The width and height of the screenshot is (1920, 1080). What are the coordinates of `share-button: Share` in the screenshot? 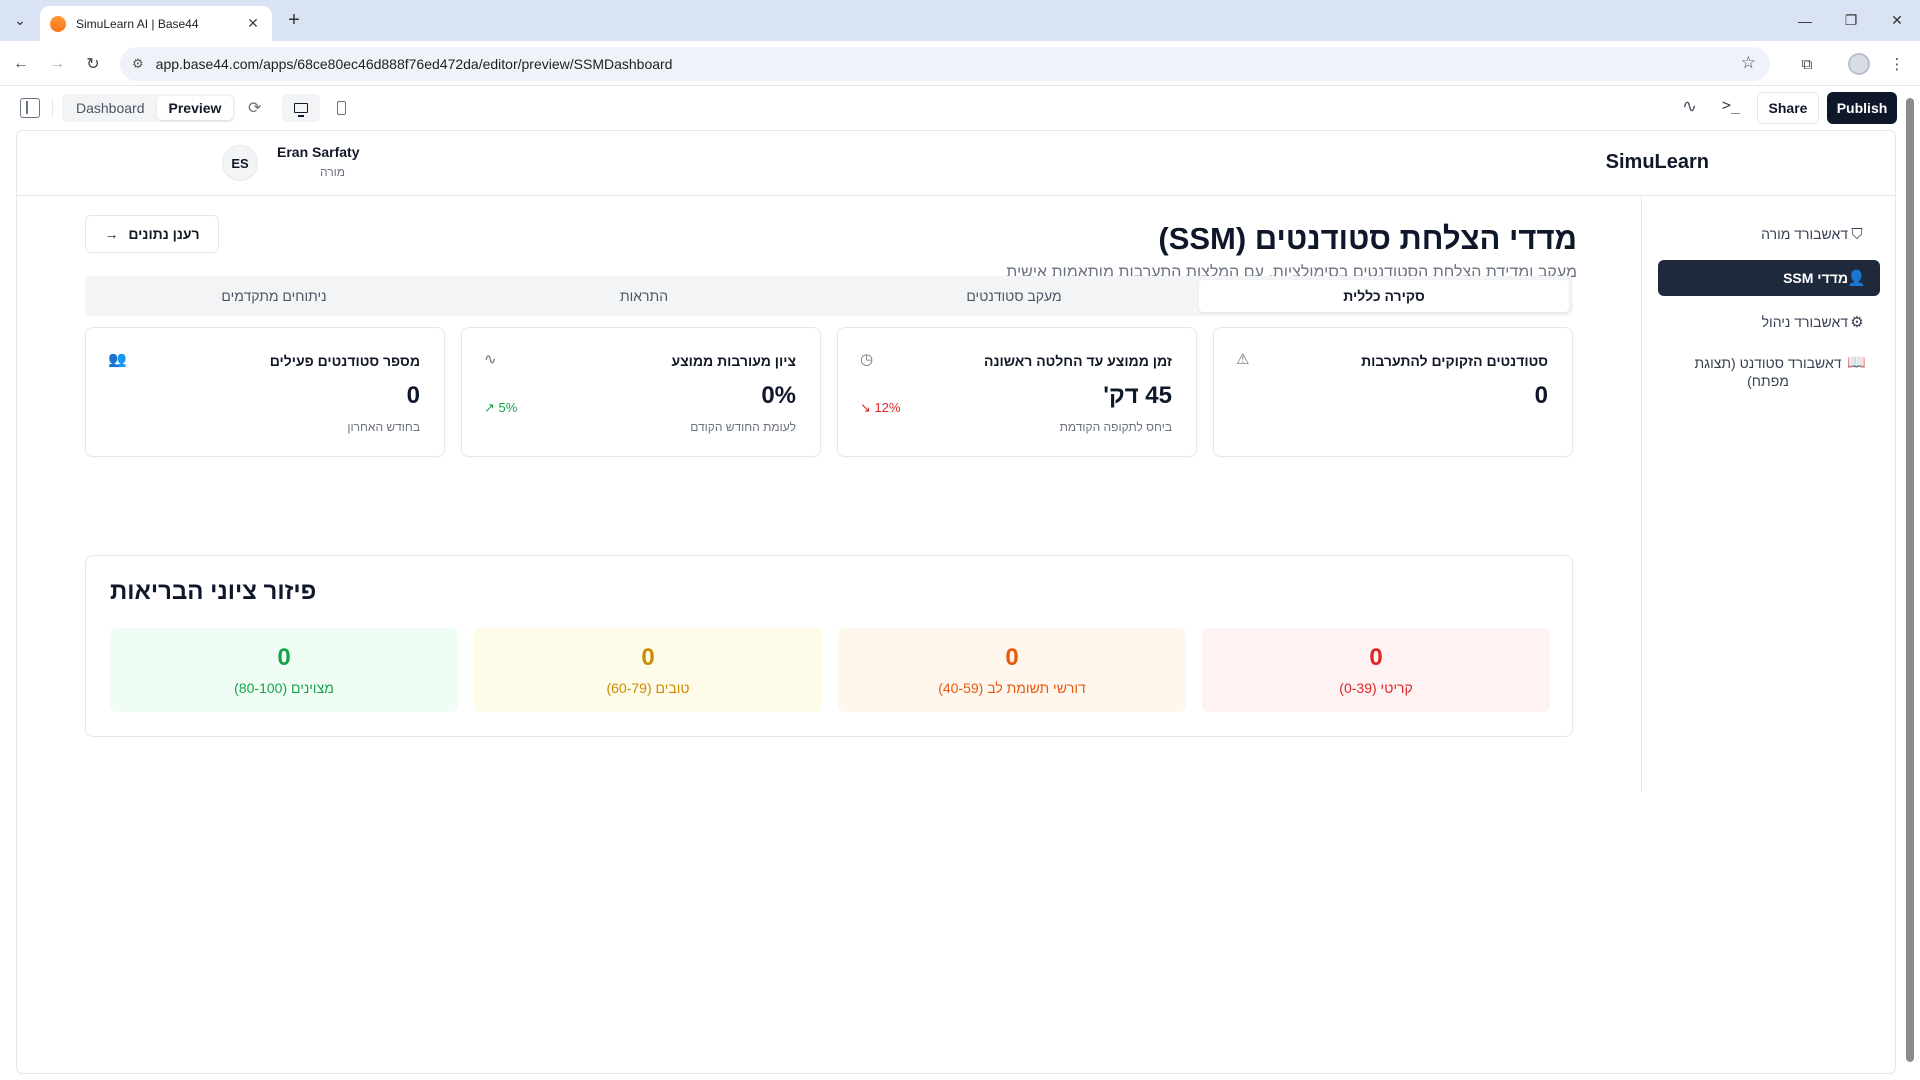 It's located at (1788, 108).